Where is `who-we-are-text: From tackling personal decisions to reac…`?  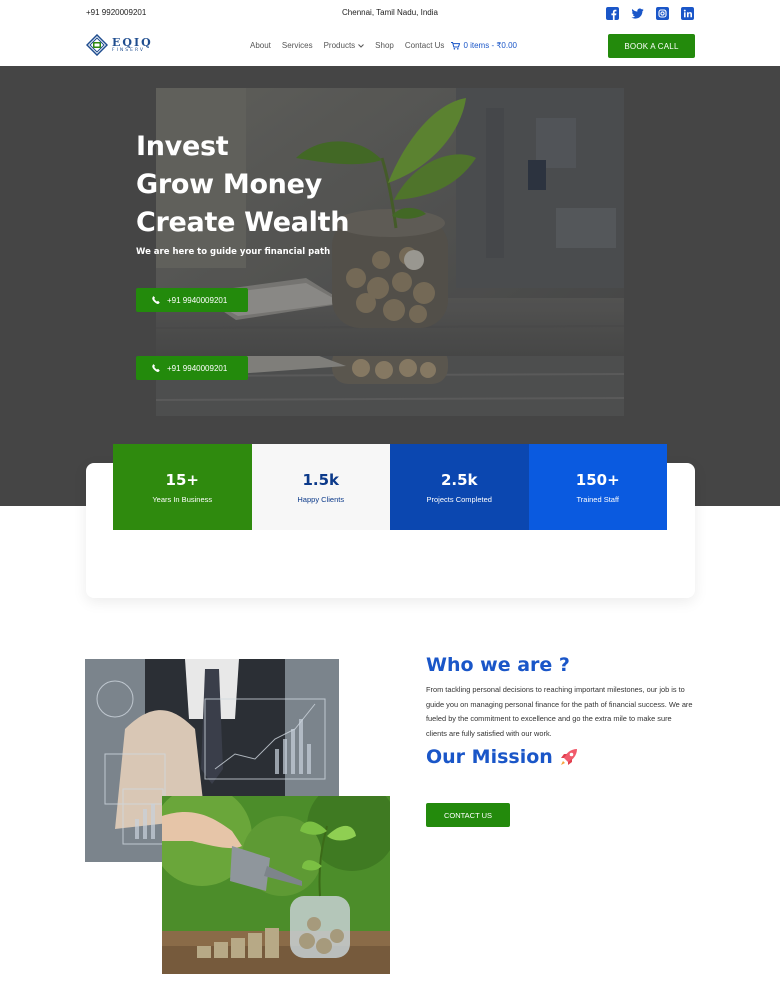
who-we-are-text: From tackling personal decisions to reac… is located at coordinates (559, 711).